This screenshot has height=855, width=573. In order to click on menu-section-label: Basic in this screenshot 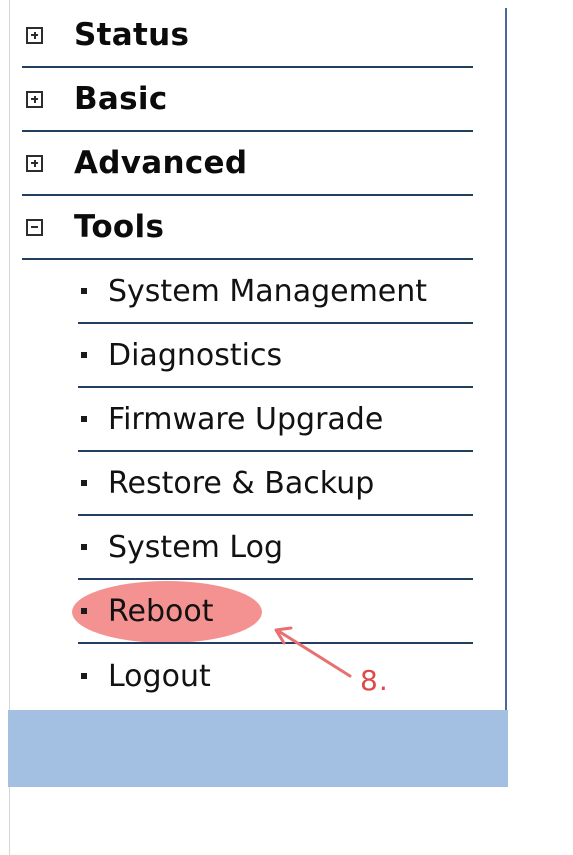, I will do `click(121, 99)`.